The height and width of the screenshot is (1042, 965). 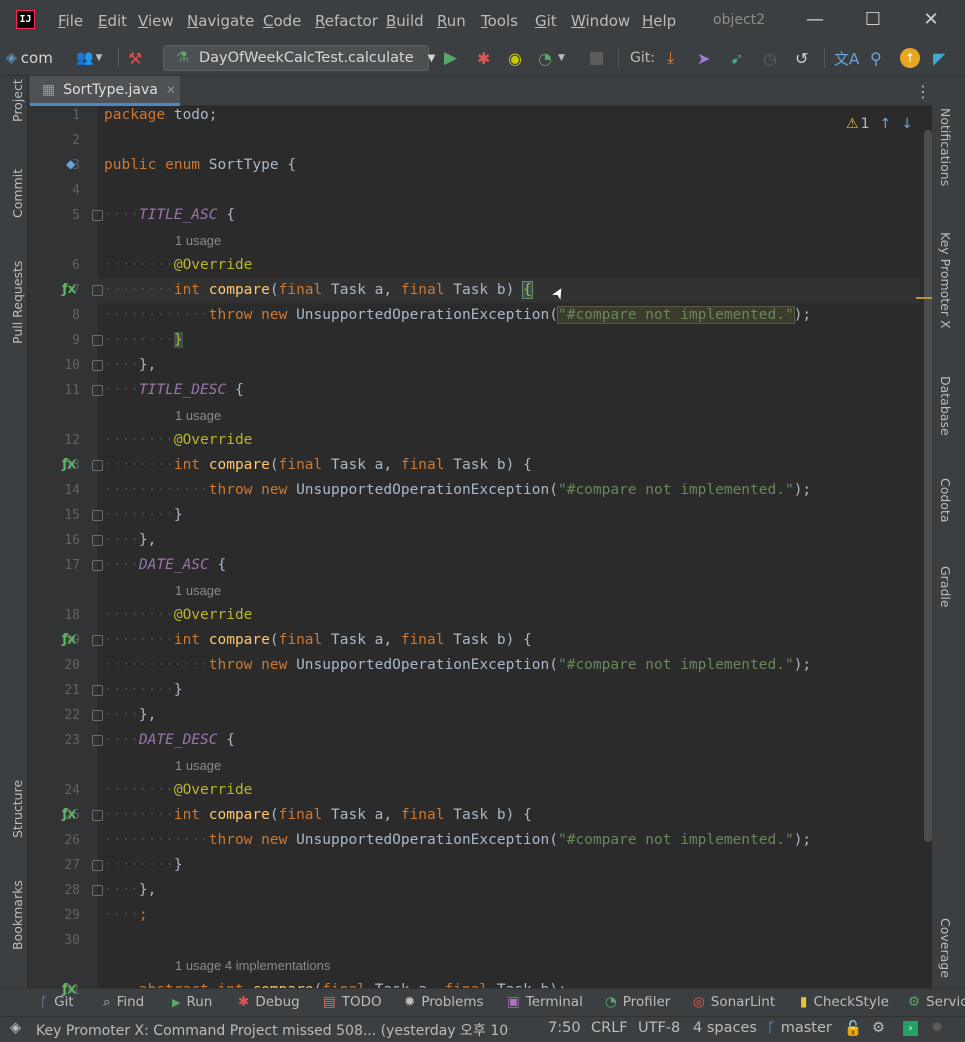 What do you see at coordinates (171, 90) in the screenshot?
I see `close-tab-button: ✕` at bounding box center [171, 90].